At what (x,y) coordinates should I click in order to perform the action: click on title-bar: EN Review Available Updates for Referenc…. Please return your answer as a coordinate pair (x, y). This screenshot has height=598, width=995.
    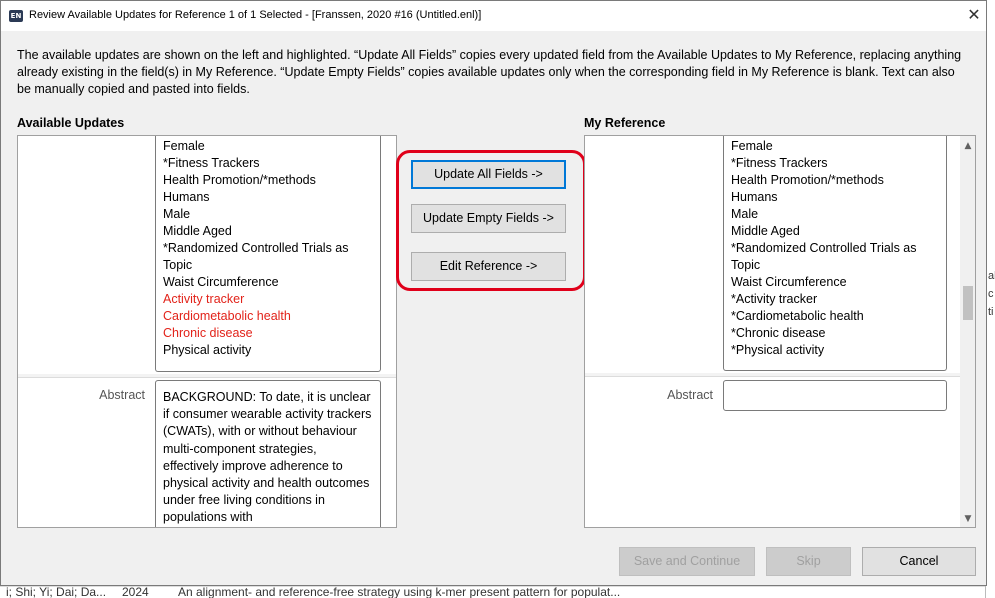
    Looking at the image, I should click on (493, 16).